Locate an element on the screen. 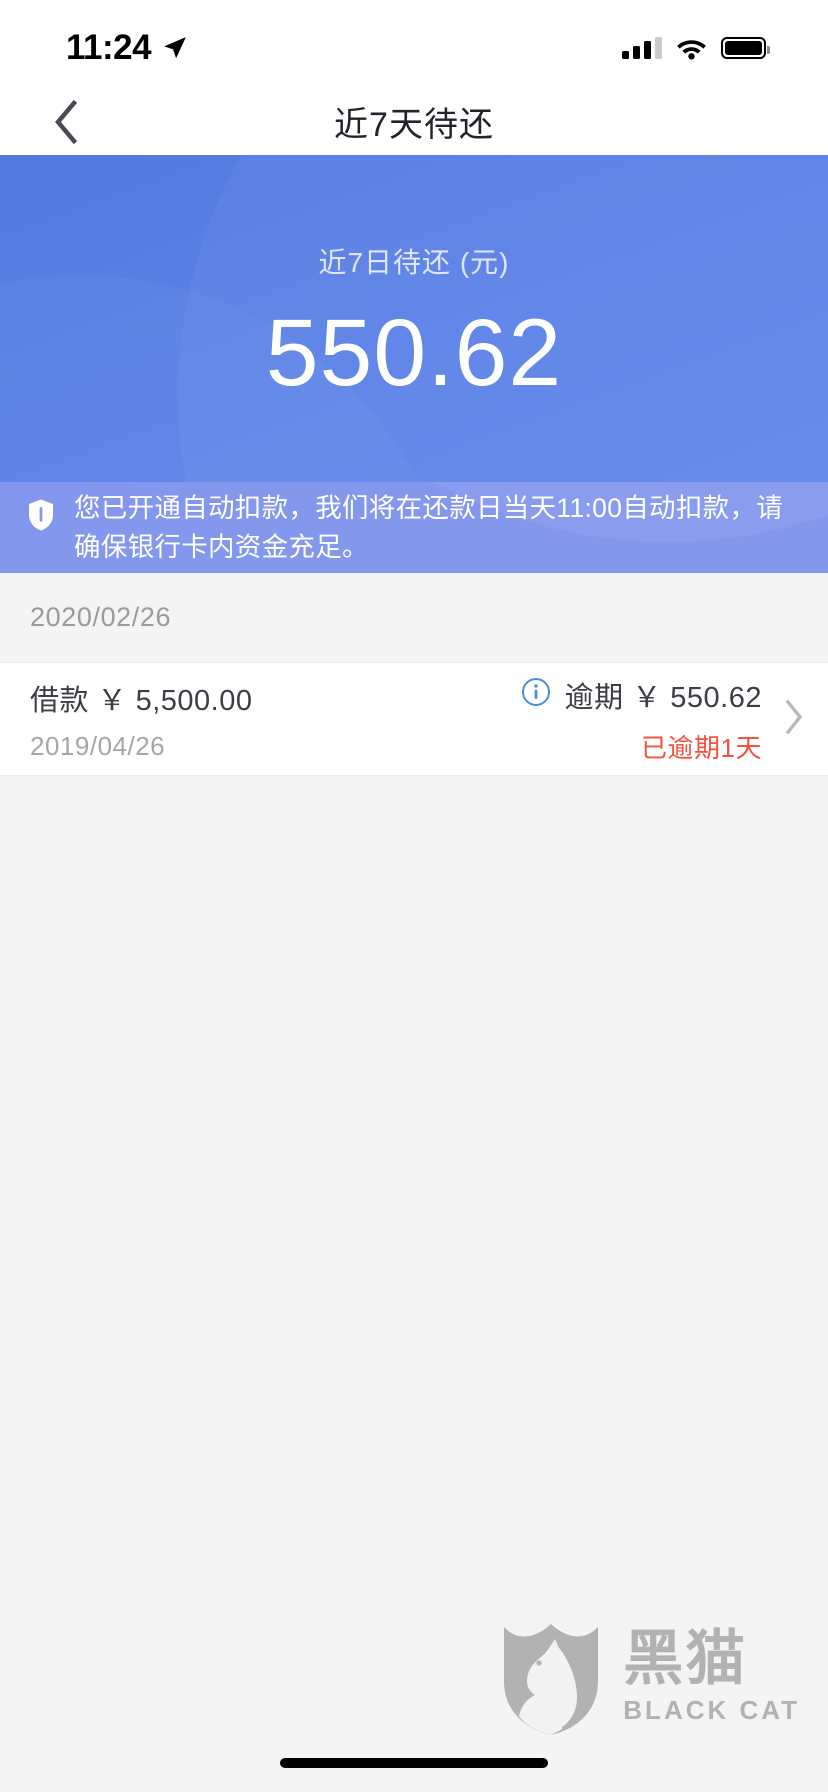 This screenshot has height=1792, width=828. status-bar-time-group: 11:24 is located at coordinates (127, 48).